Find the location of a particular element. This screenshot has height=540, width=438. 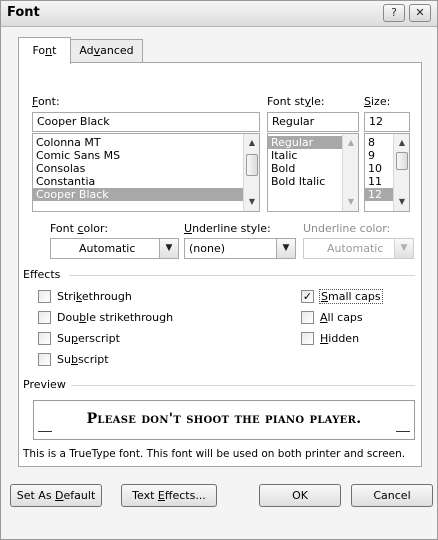

preview-sample-text: Please don't shoot the piano player. is located at coordinates (224, 419).